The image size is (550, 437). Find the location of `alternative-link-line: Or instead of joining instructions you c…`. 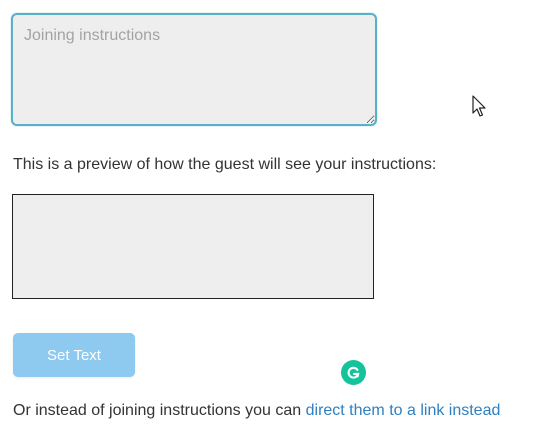

alternative-link-line: Or instead of joining instructions you c… is located at coordinates (256, 411).